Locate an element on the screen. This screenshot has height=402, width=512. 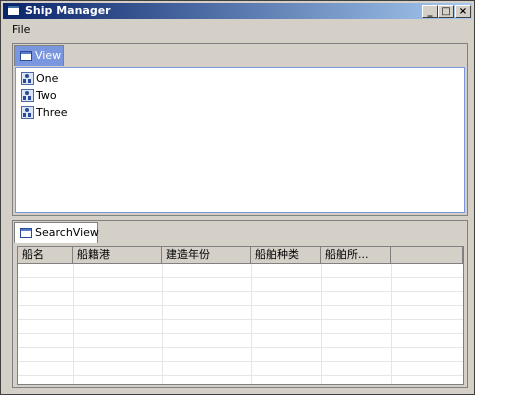
tab-search-view-label: SearchView is located at coordinates (67, 232).